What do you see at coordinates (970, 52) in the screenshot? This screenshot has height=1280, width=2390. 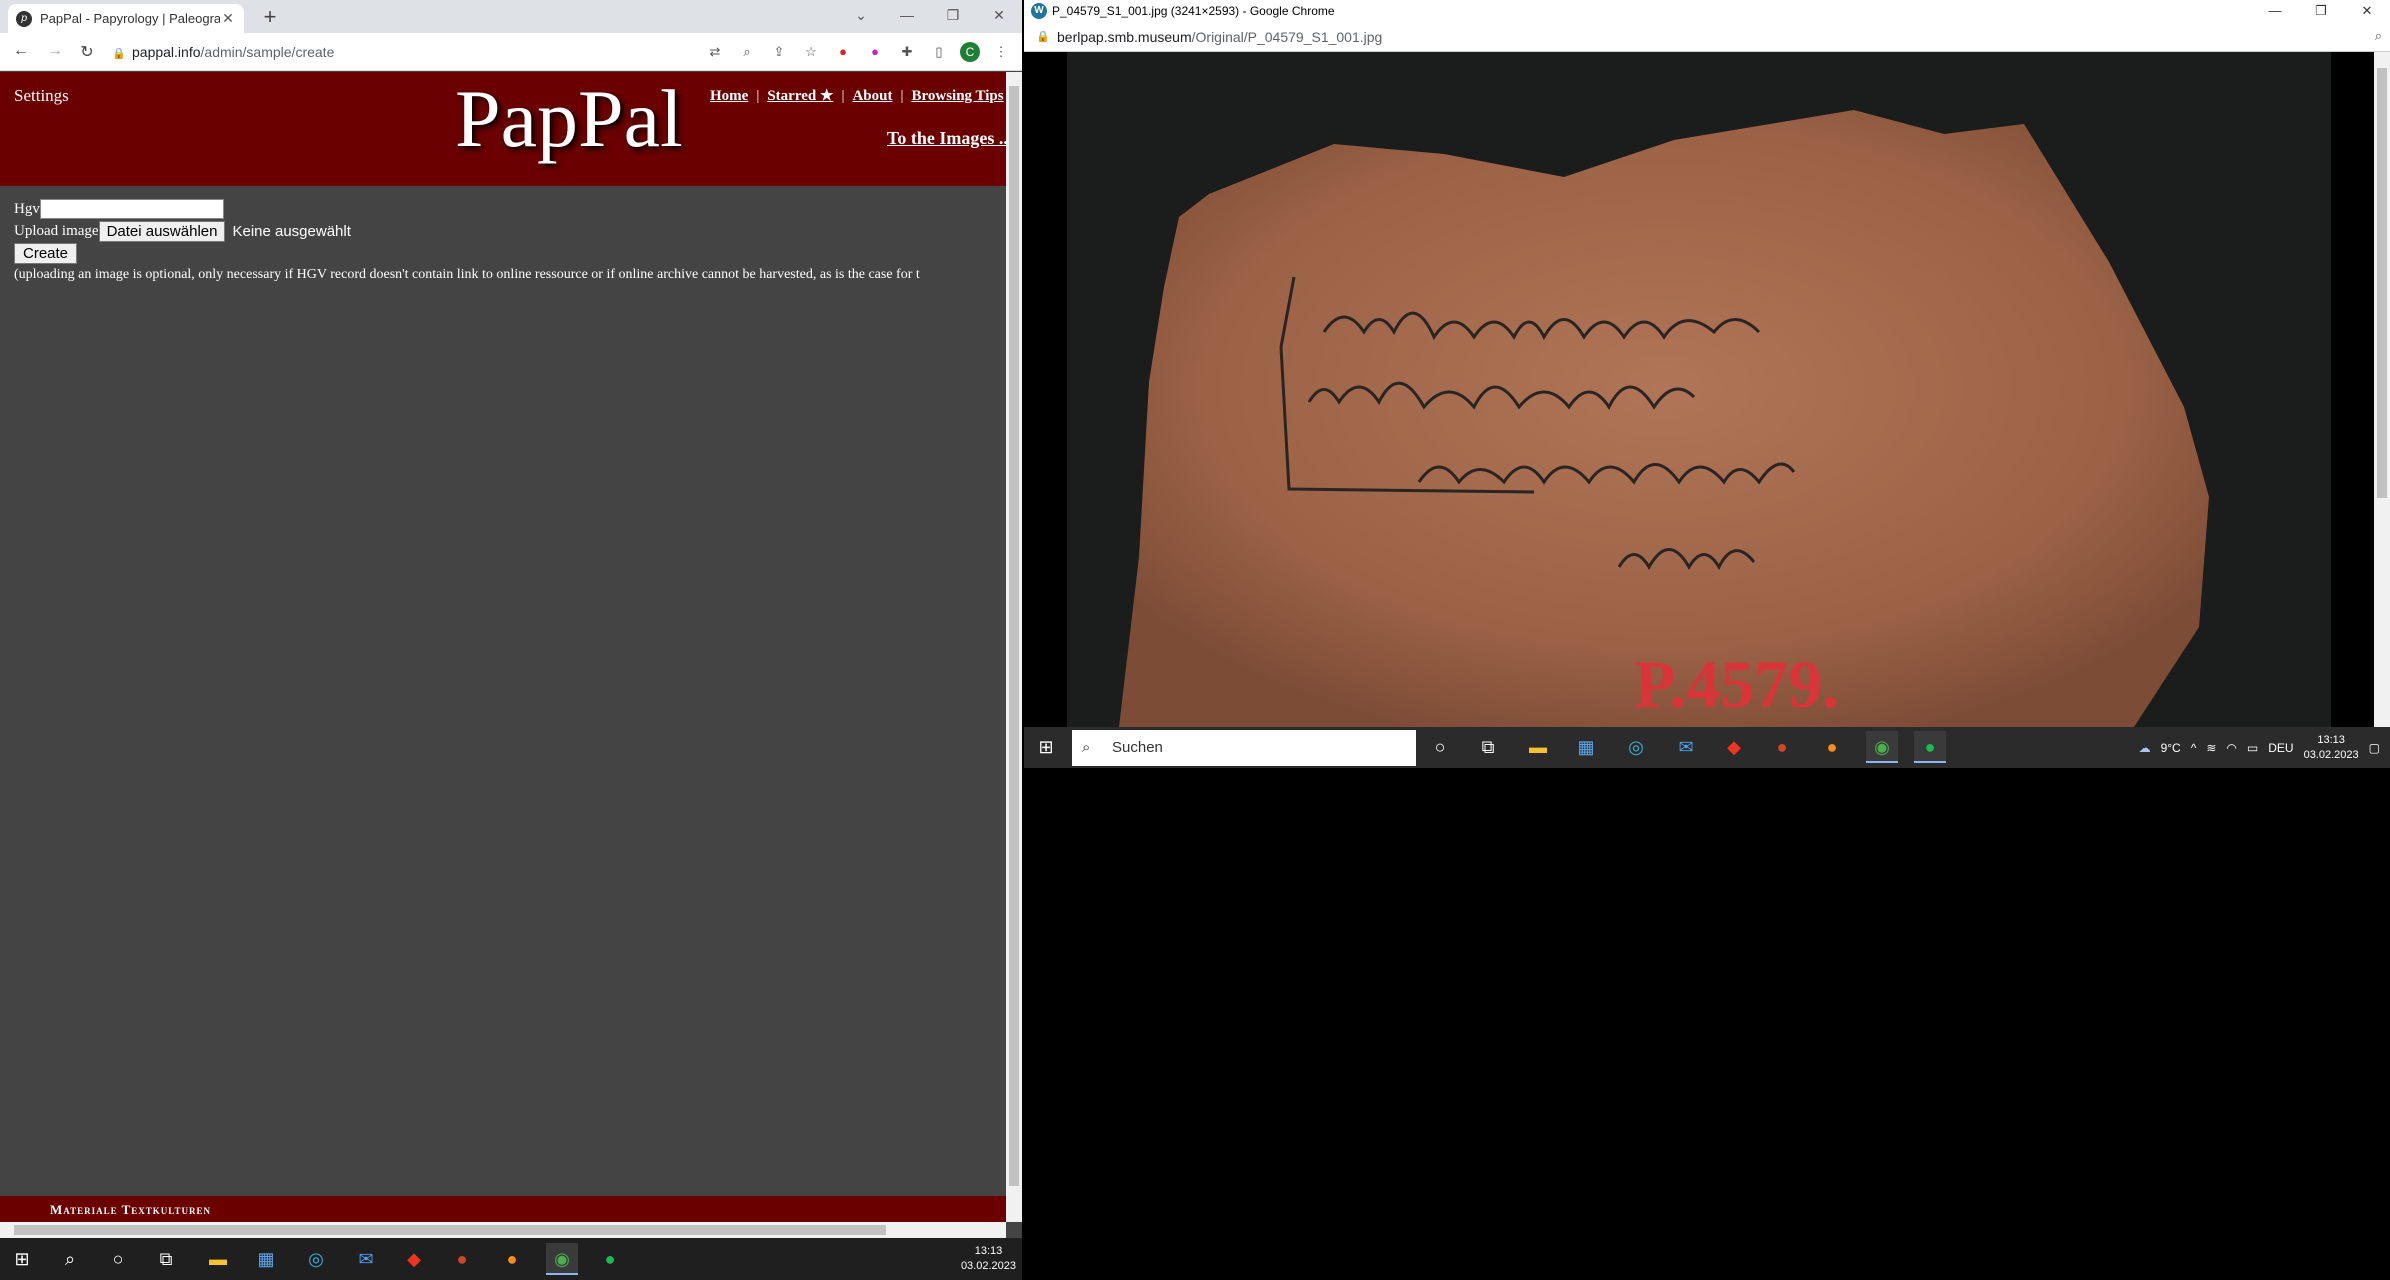 I see `profile-avatar: C` at bounding box center [970, 52].